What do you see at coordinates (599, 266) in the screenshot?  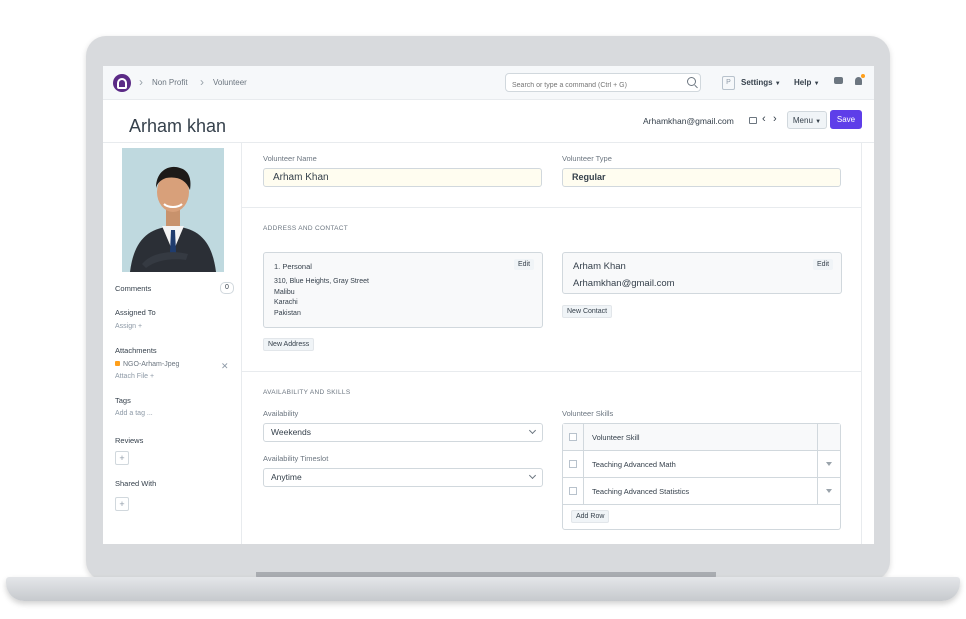 I see `contact-name: Arham Khan` at bounding box center [599, 266].